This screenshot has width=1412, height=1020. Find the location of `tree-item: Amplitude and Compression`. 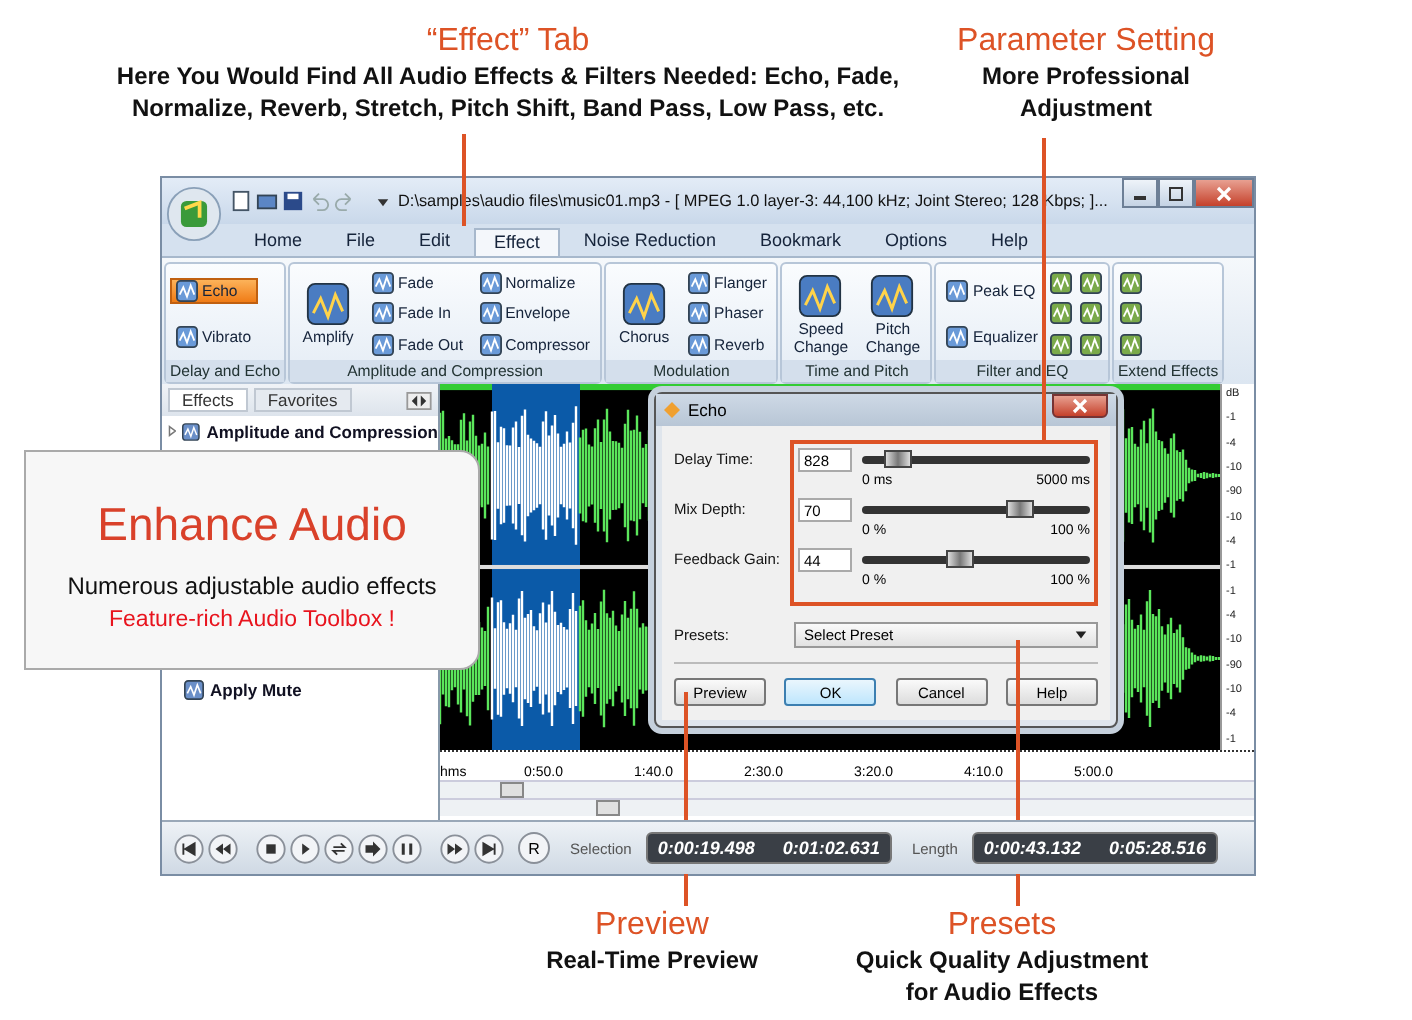

tree-item: Amplitude and Compression is located at coordinates (322, 431).